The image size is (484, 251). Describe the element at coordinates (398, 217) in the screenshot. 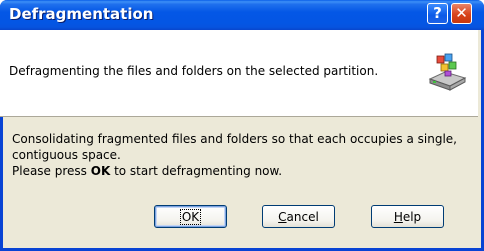

I see `help-mnemonic: H` at that location.